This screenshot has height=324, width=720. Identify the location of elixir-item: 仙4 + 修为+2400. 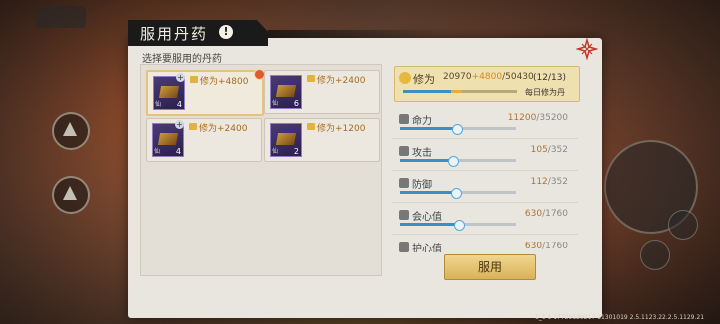
(204, 140).